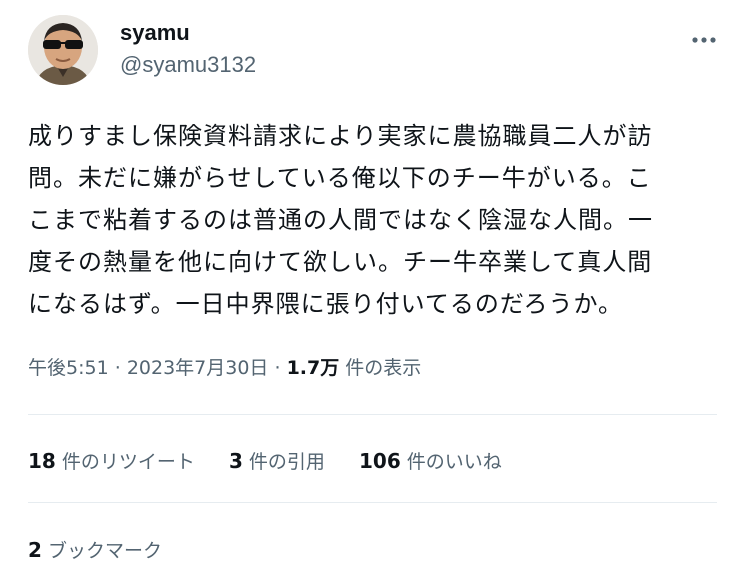  Describe the element at coordinates (340, 136) in the screenshot. I see `tweet-line: 成りすまし保険資料請求により実家に農協職員二人が訪` at that location.